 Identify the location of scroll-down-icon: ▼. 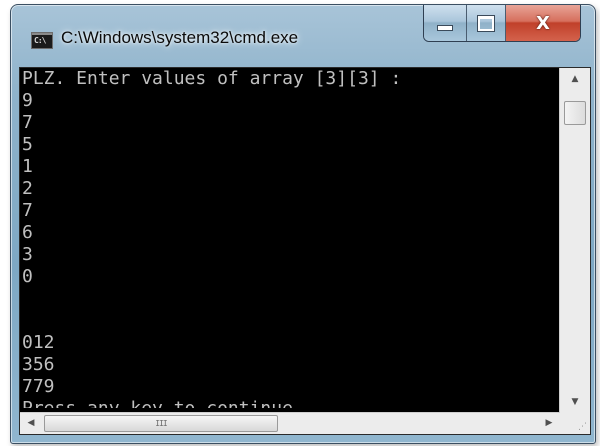
(575, 402).